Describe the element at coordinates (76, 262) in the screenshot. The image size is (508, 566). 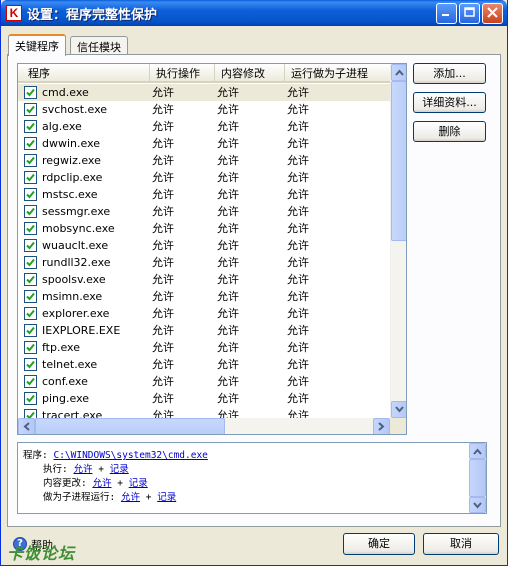
I see `cell-program-name: rundll32.exe` at that location.